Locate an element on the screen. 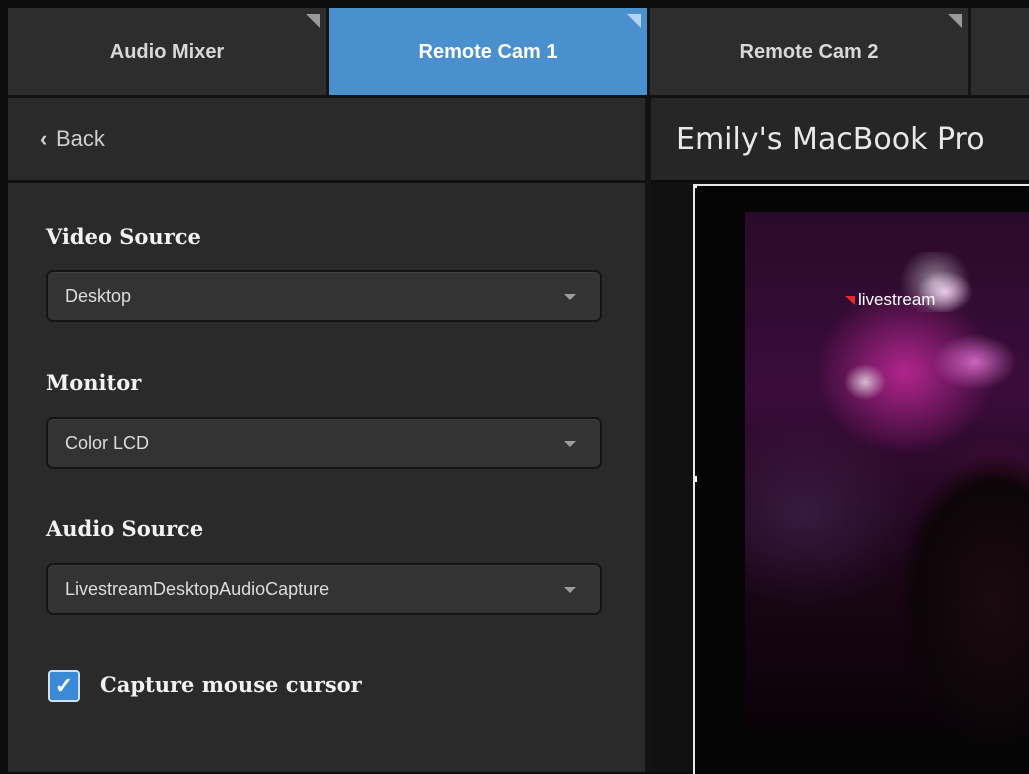  tab-label: Remote Cam 2 is located at coordinates (809, 51).